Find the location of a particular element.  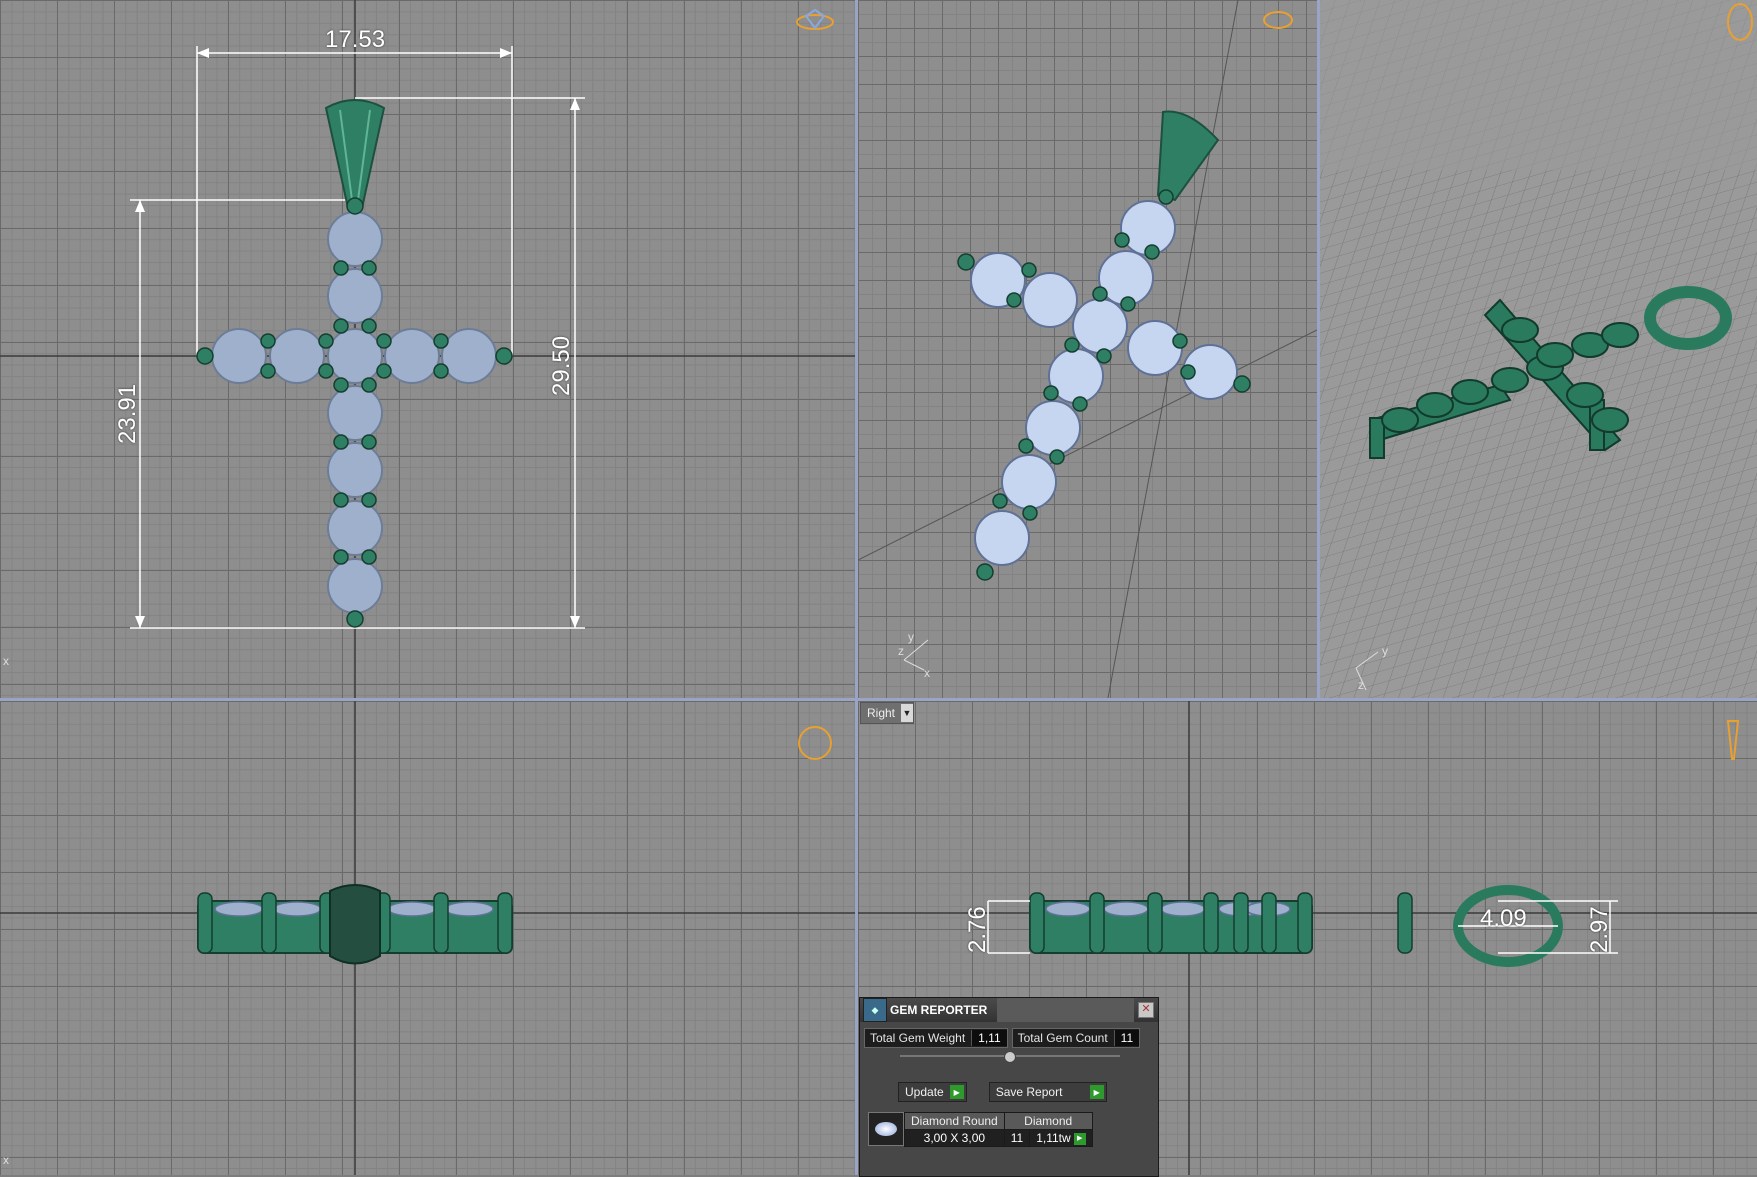

dim-height-right: 29.50 is located at coordinates (561, 365).